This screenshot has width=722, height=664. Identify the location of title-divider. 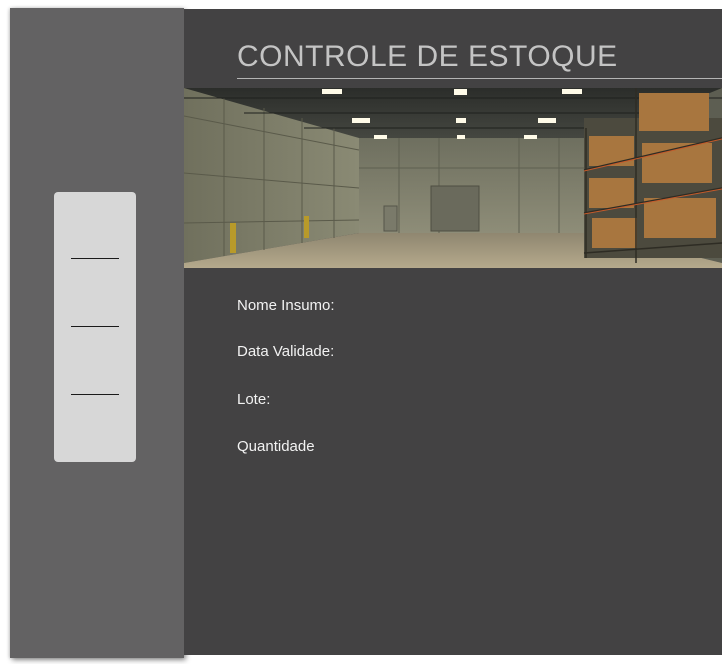
(479, 78).